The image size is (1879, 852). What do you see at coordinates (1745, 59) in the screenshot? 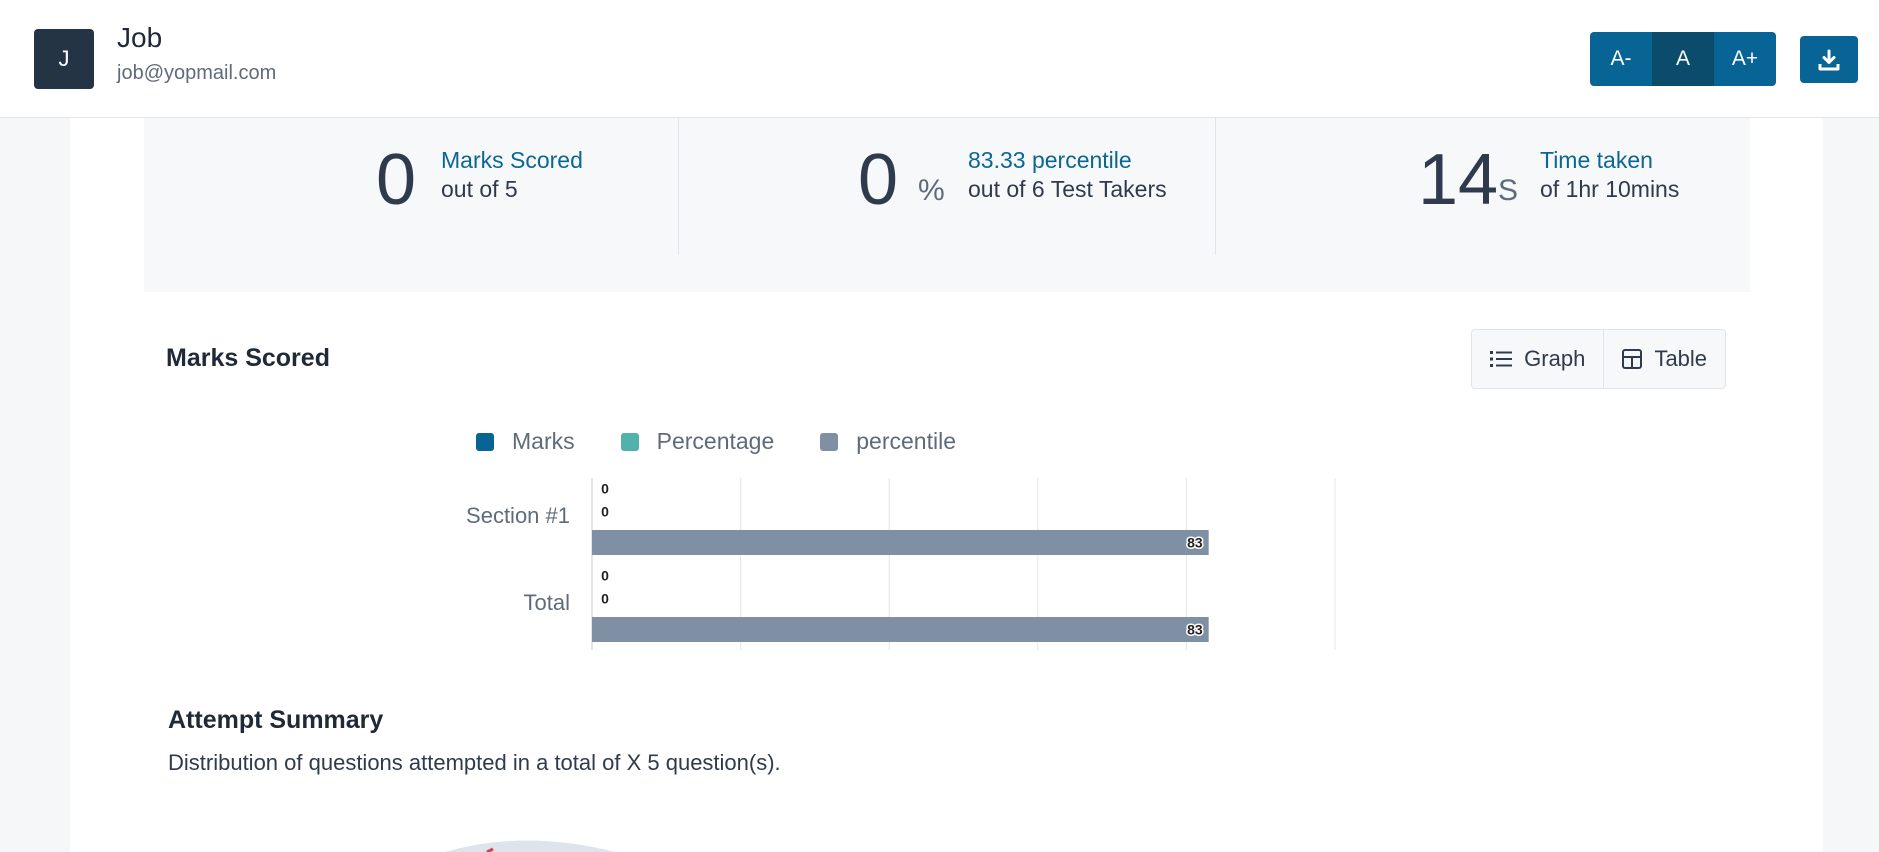
I see `increase-font-button: A+` at bounding box center [1745, 59].